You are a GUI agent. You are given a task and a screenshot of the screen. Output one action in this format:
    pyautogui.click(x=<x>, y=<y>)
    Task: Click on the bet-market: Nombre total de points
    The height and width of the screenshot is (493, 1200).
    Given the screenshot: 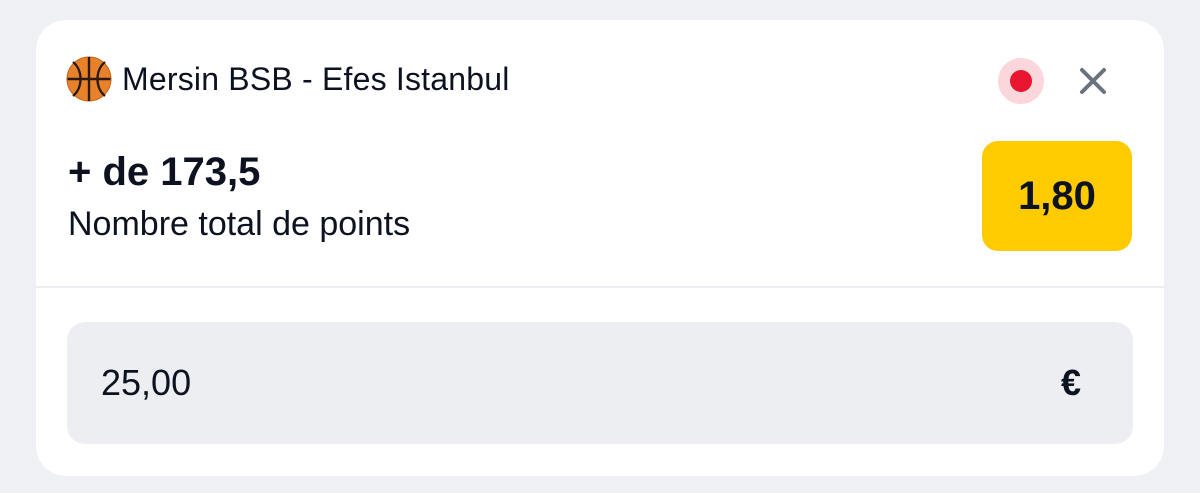 What is the action you would take?
    pyautogui.click(x=239, y=224)
    